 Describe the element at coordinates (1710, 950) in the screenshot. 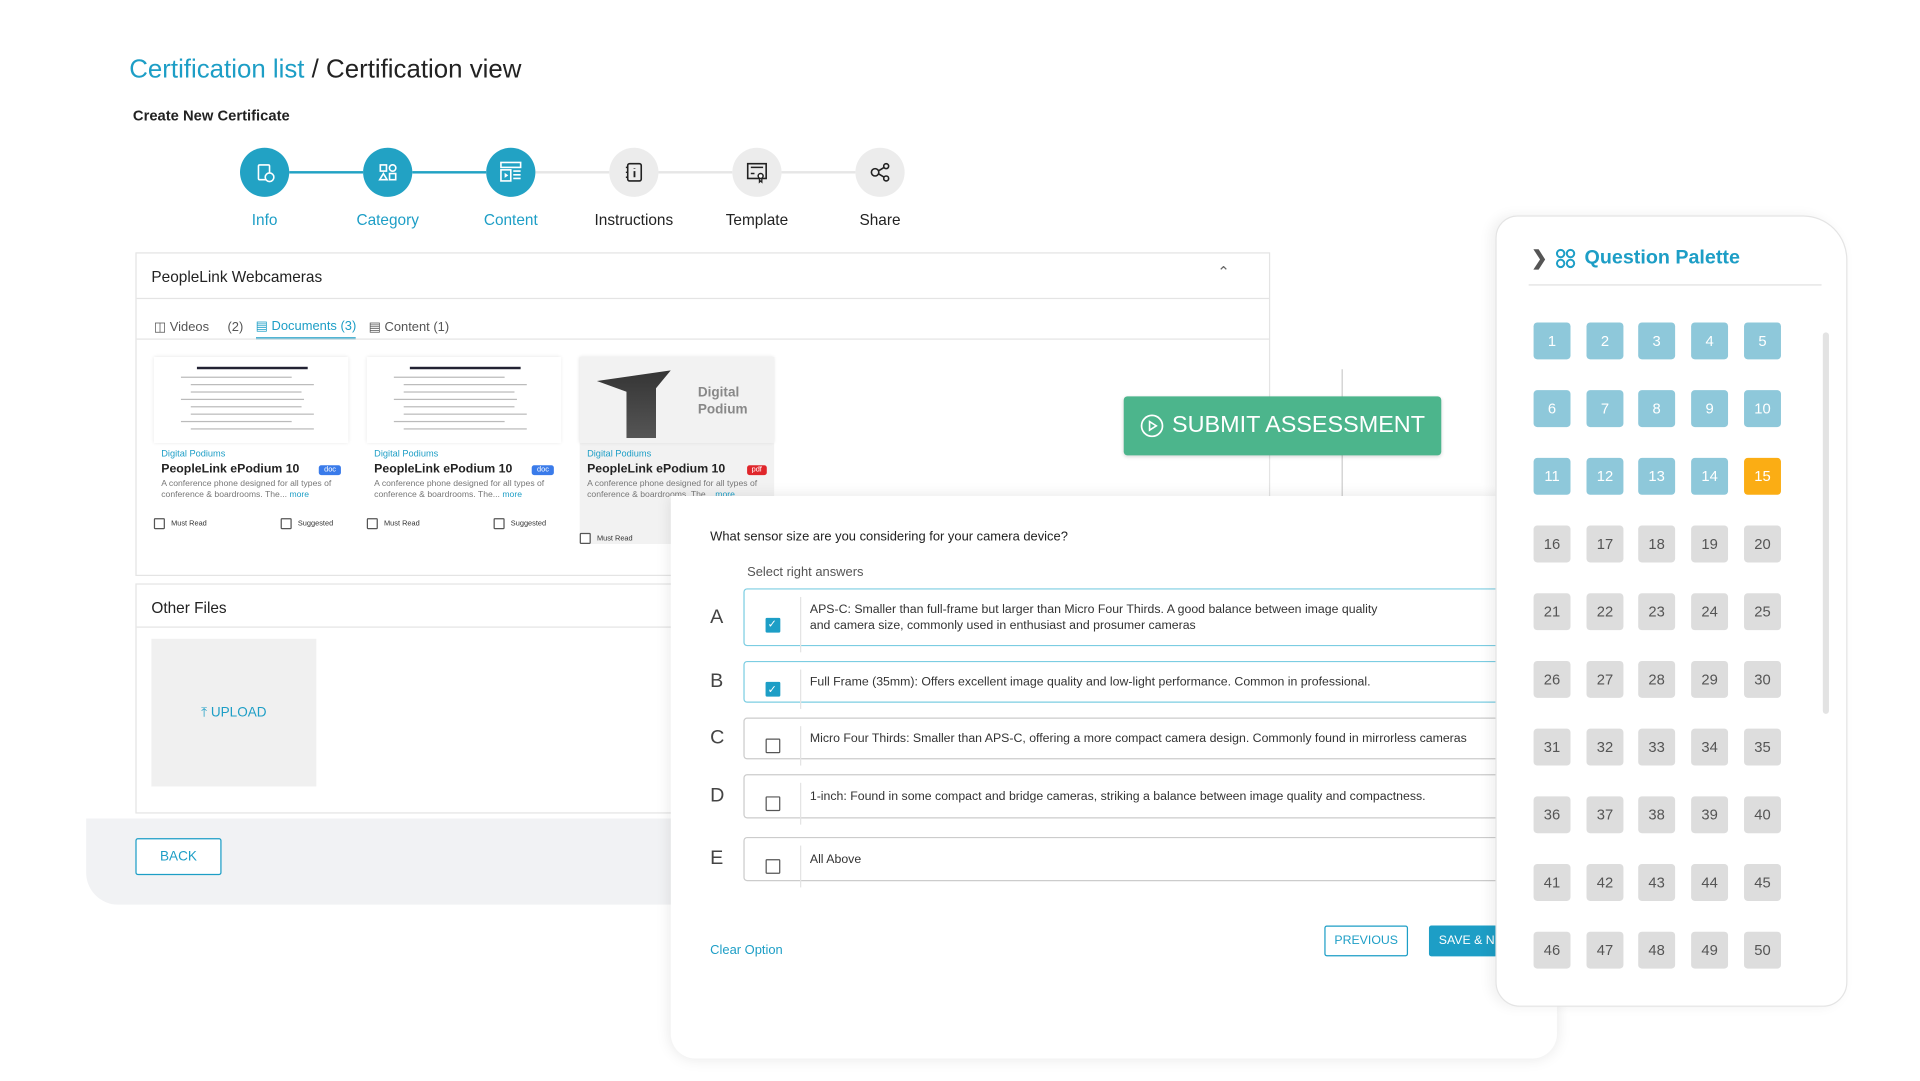

I see `question-number-button: 49` at that location.